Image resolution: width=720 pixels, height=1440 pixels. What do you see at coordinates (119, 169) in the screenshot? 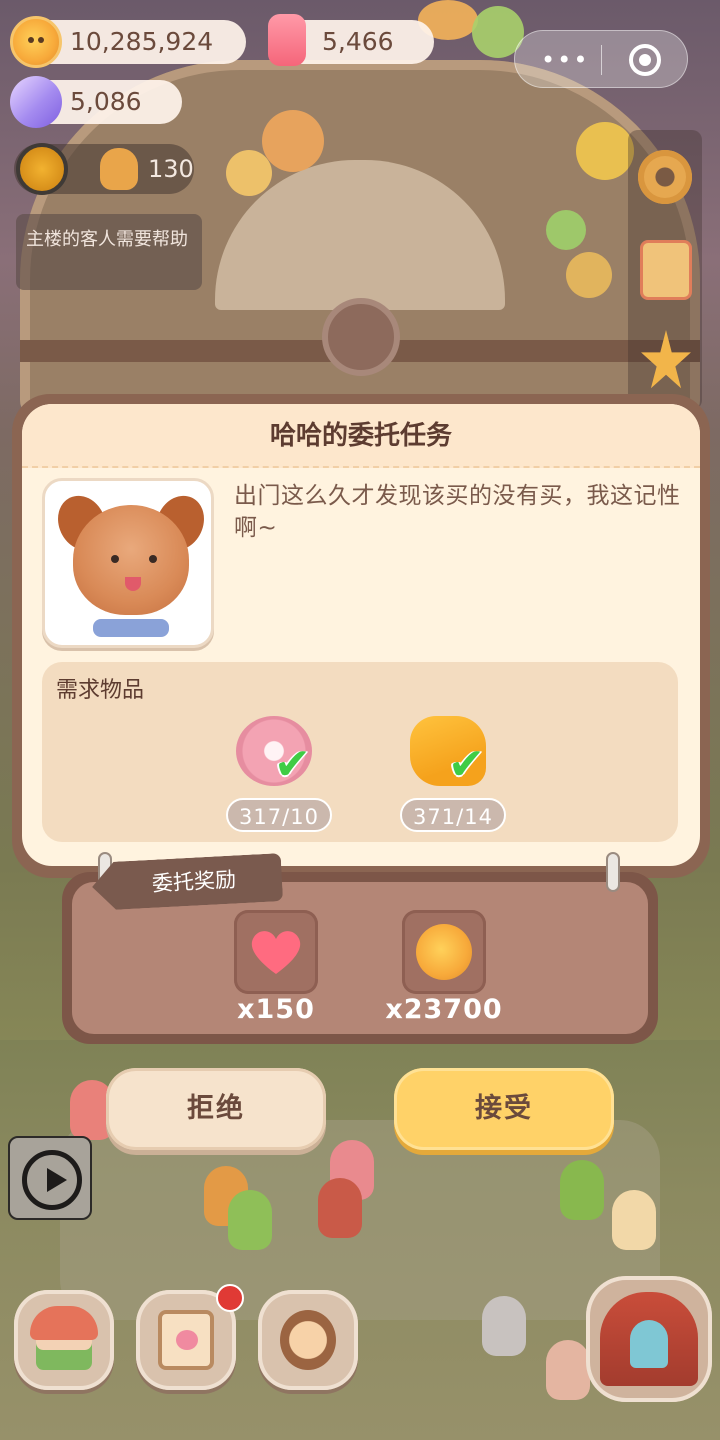
I see `guest-avatar-icon` at bounding box center [119, 169].